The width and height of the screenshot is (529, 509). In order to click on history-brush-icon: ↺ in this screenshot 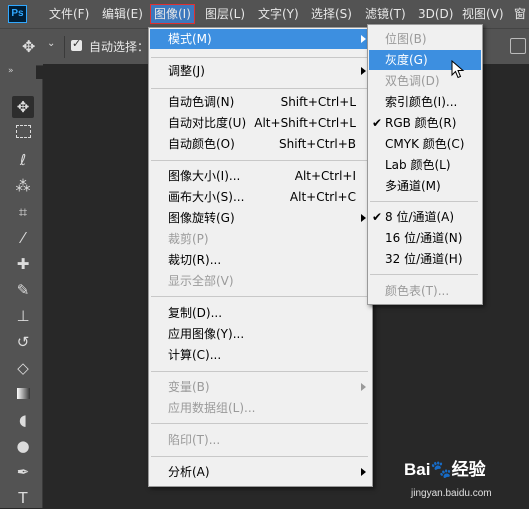, I will do `click(23, 342)`.